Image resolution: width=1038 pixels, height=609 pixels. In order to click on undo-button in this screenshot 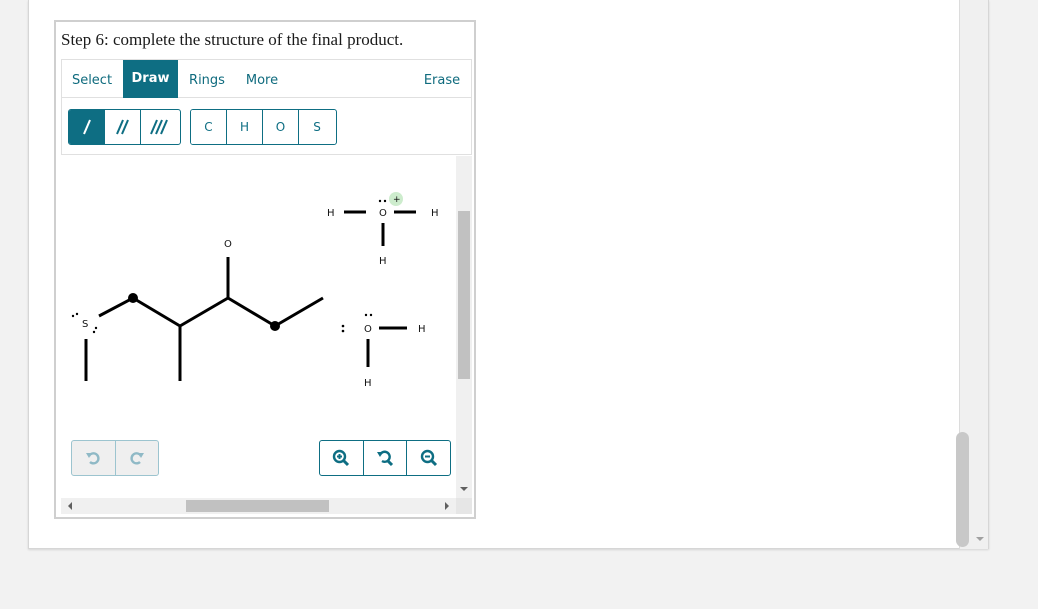, I will do `click(94, 458)`.